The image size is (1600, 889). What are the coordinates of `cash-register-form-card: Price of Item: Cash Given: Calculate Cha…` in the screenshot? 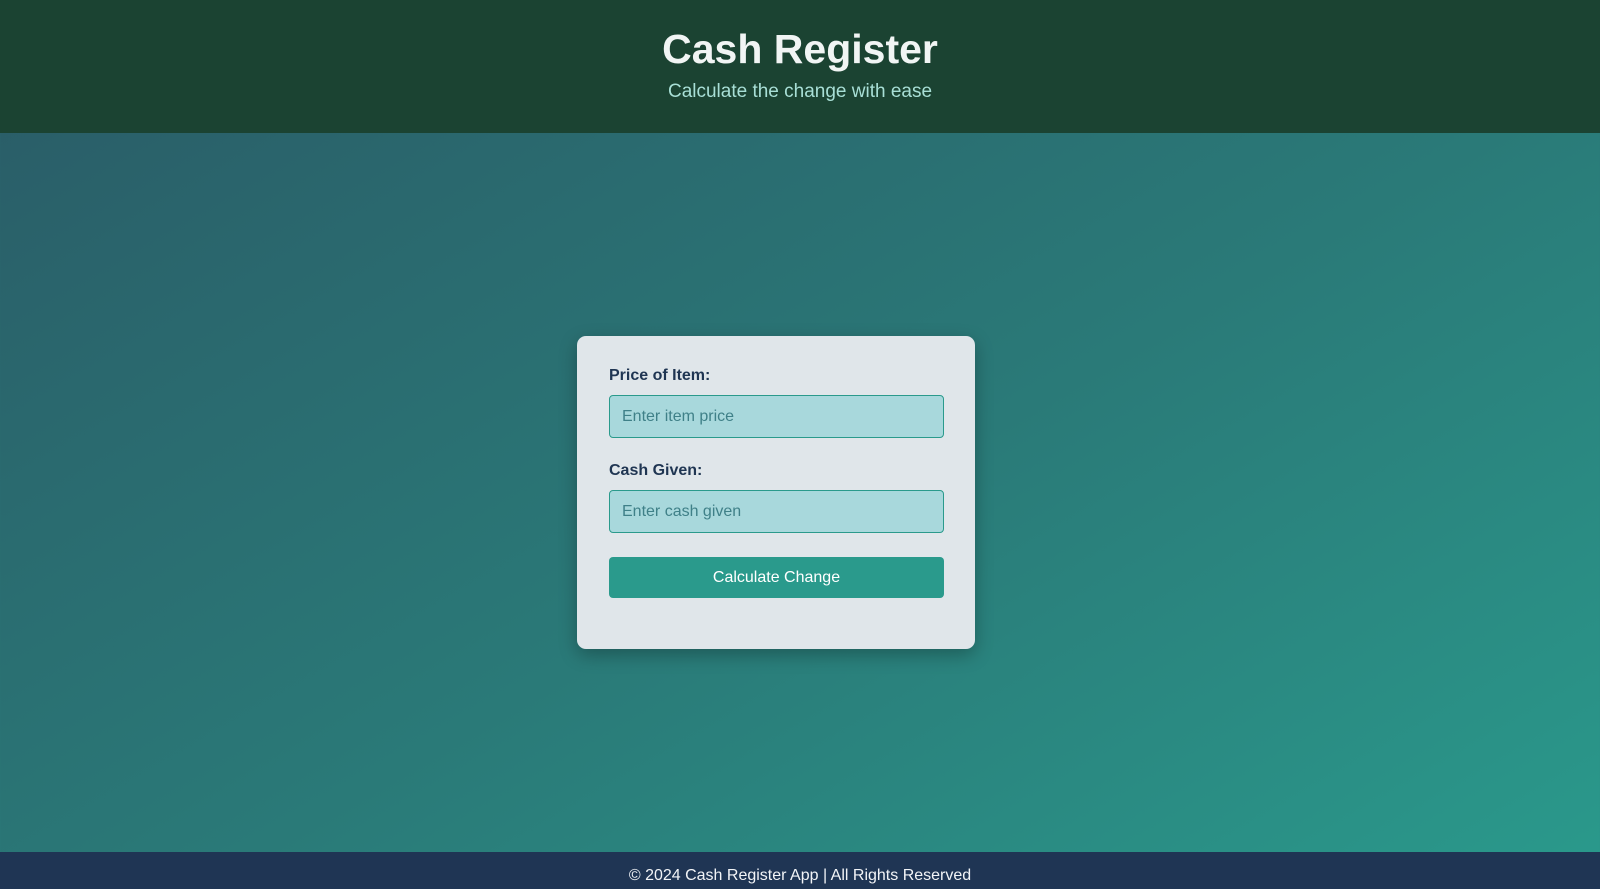 It's located at (776, 492).